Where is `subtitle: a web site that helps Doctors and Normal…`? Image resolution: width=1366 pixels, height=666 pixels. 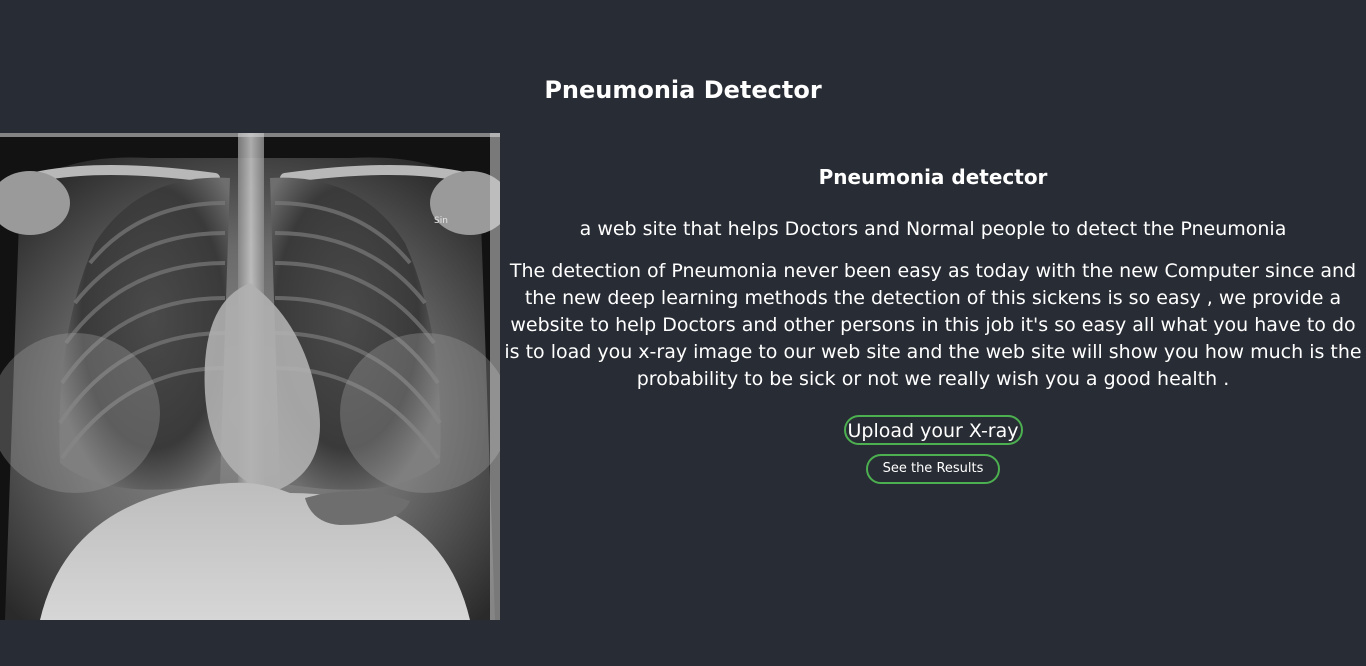 subtitle: a web site that helps Doctors and Normal… is located at coordinates (933, 229).